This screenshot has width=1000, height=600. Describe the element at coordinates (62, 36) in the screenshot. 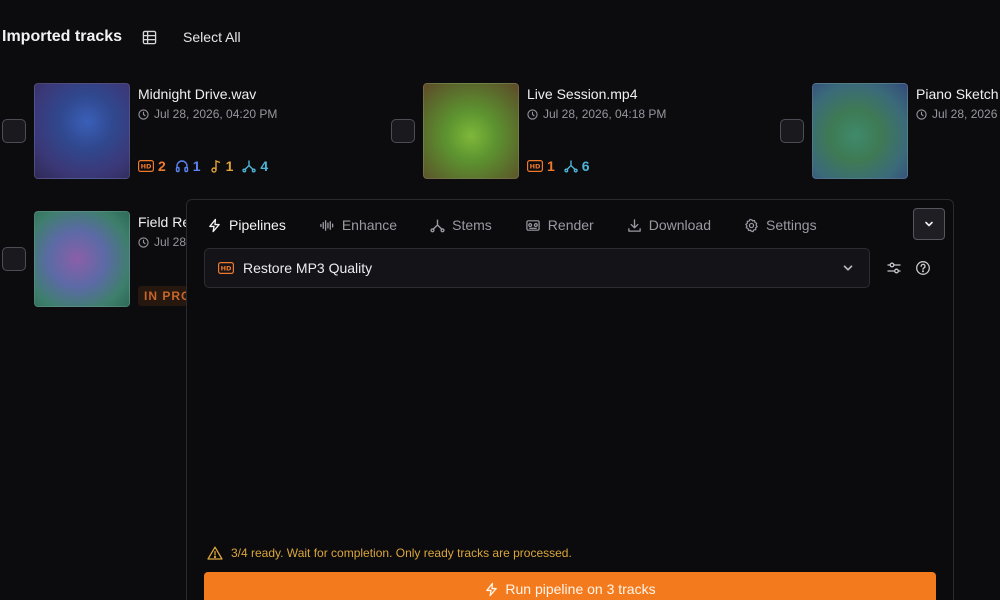

I see `page-title: Imported tracks` at that location.